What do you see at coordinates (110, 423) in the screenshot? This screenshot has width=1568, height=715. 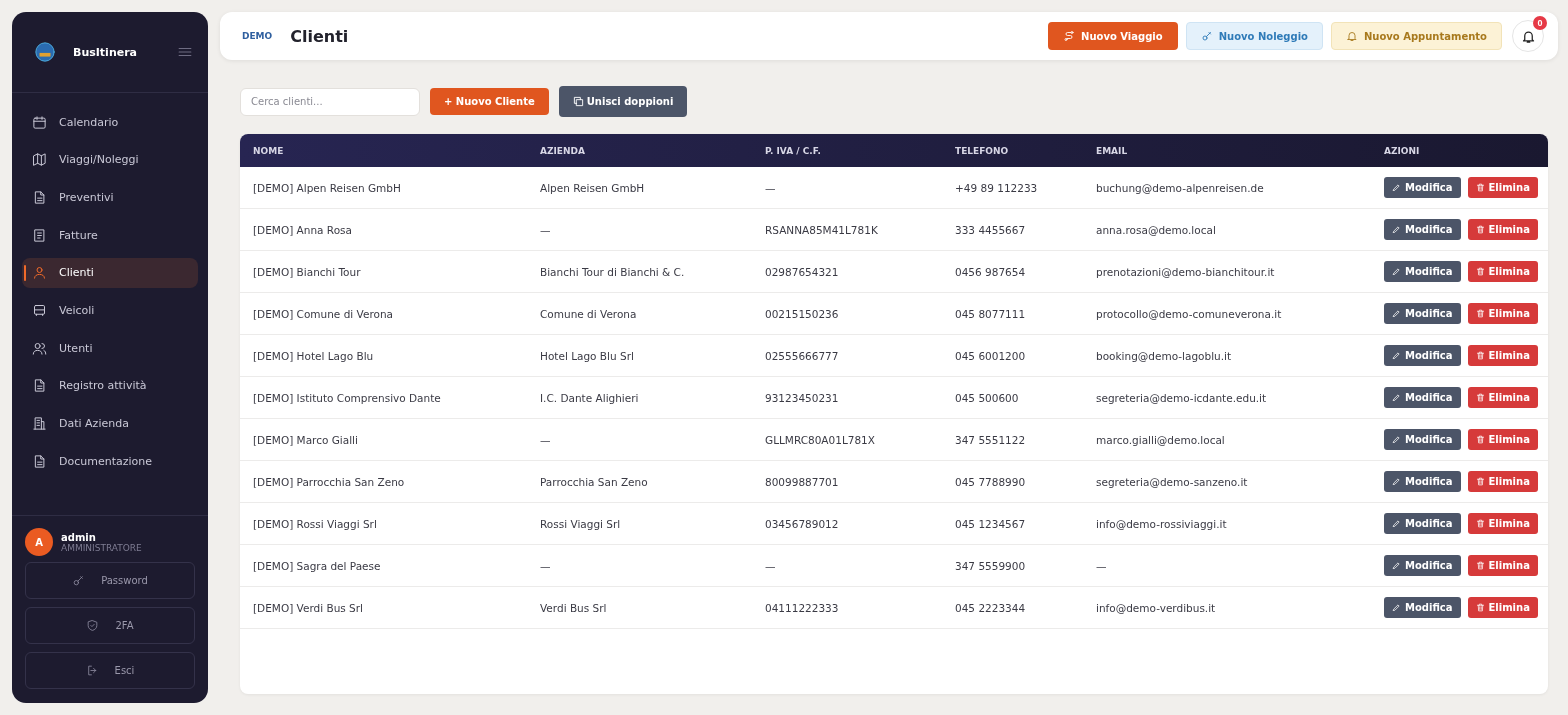 I see `nav-item: Dati Azienda` at bounding box center [110, 423].